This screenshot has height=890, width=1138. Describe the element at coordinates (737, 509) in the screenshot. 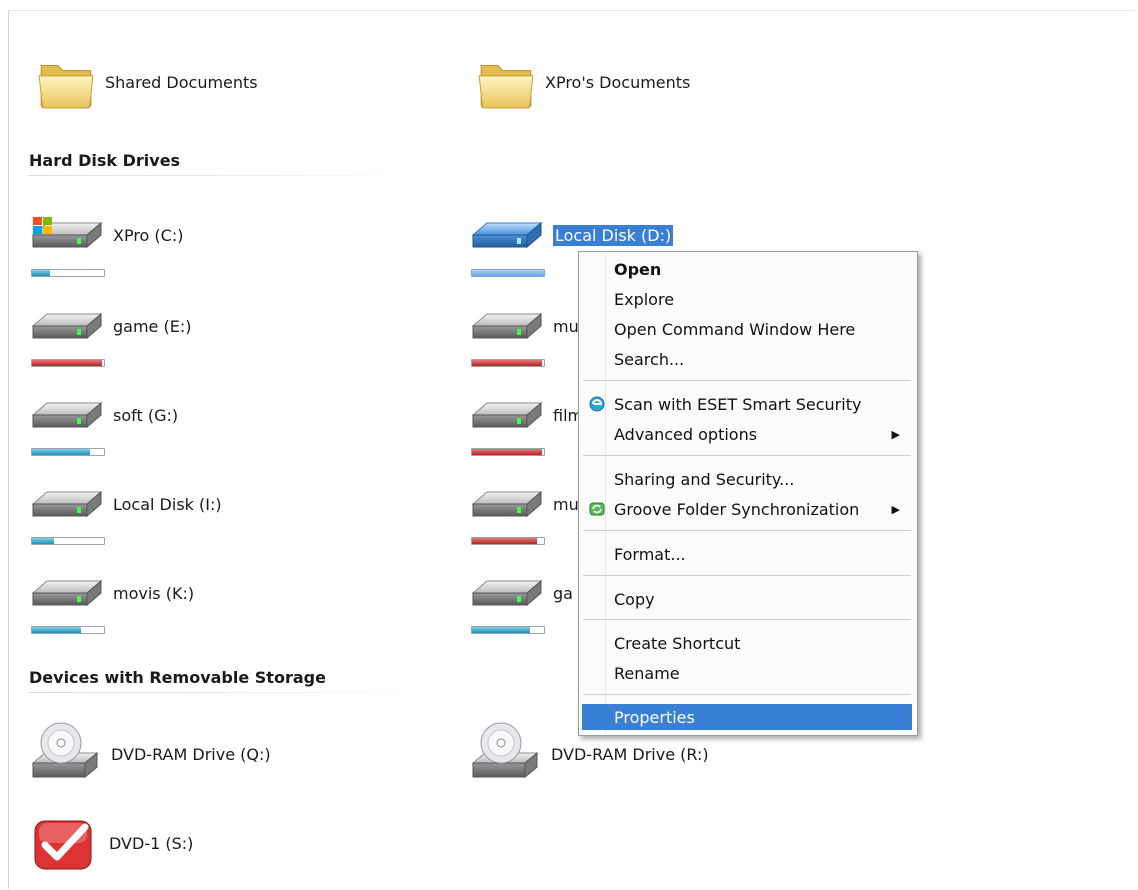

I see `menu-item-label: Groove Folder Synchronization` at that location.